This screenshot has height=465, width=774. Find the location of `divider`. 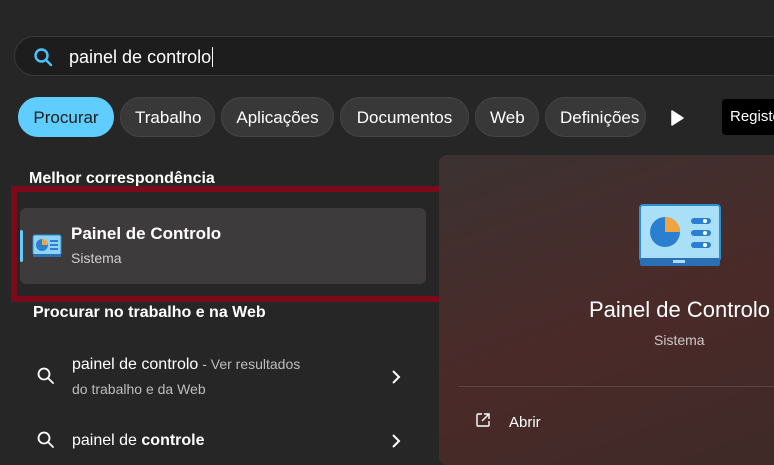

divider is located at coordinates (616, 386).